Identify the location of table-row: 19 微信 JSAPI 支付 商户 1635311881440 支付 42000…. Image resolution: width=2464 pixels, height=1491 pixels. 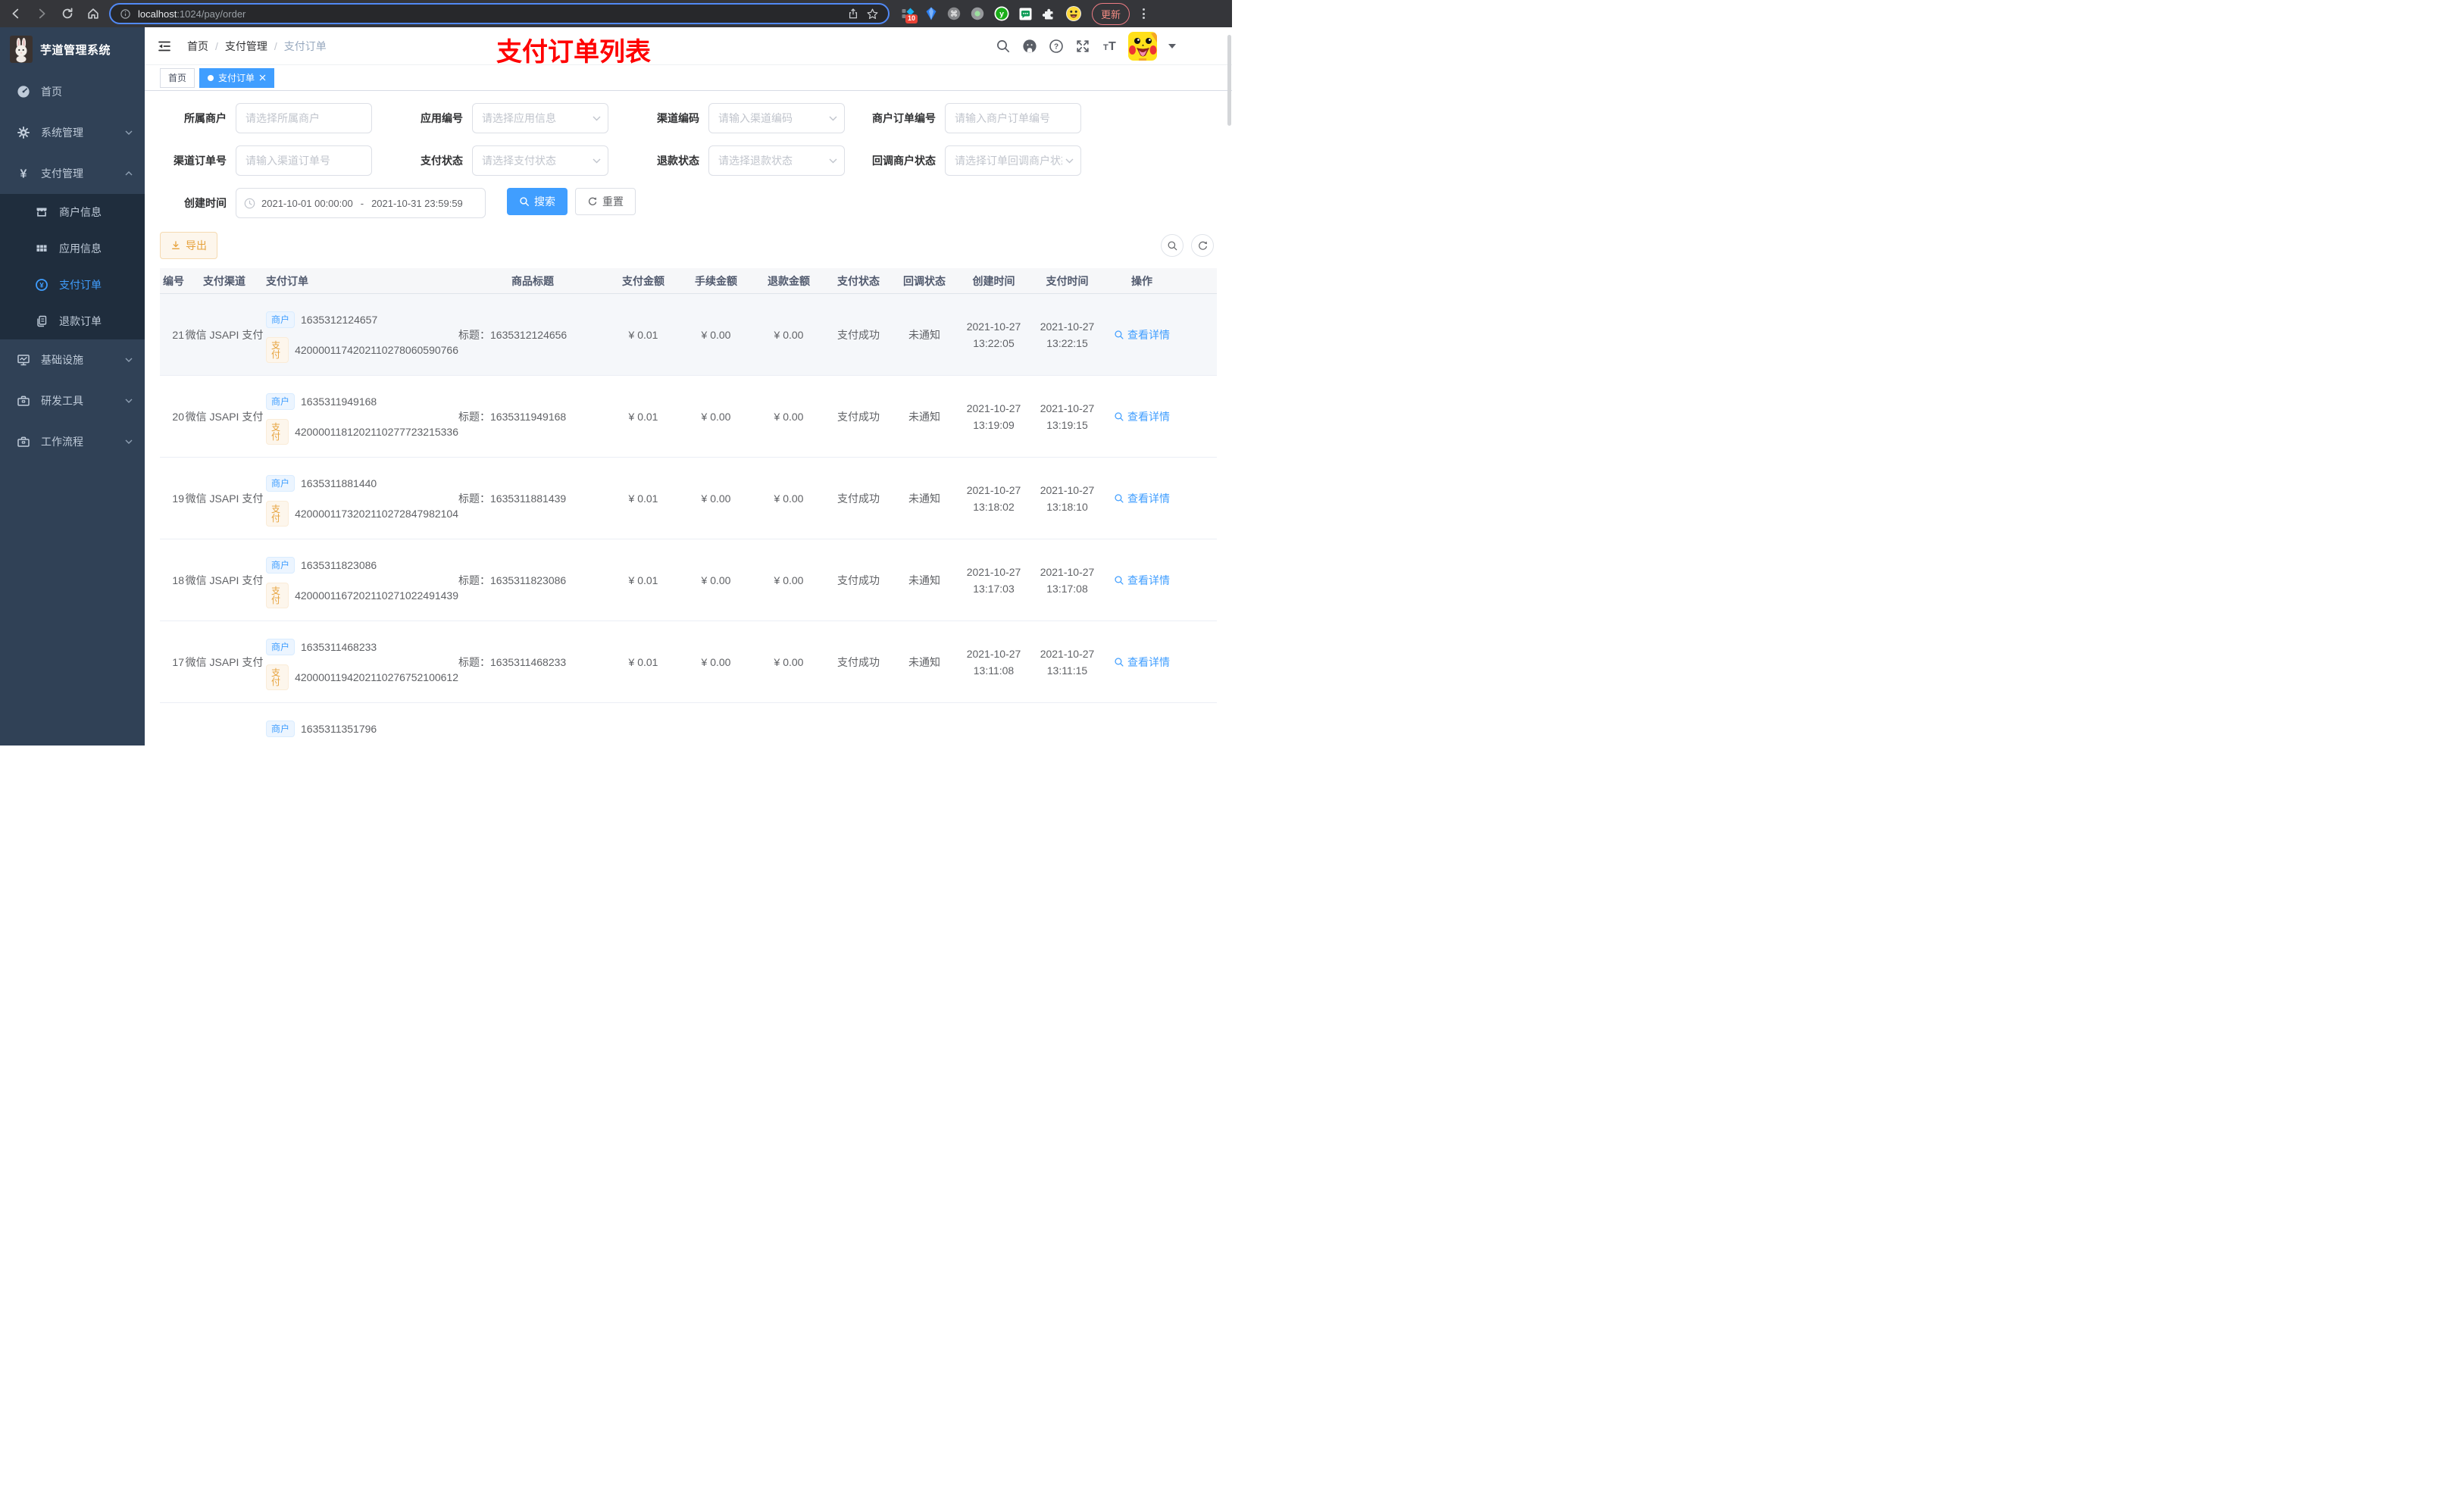
(688, 498).